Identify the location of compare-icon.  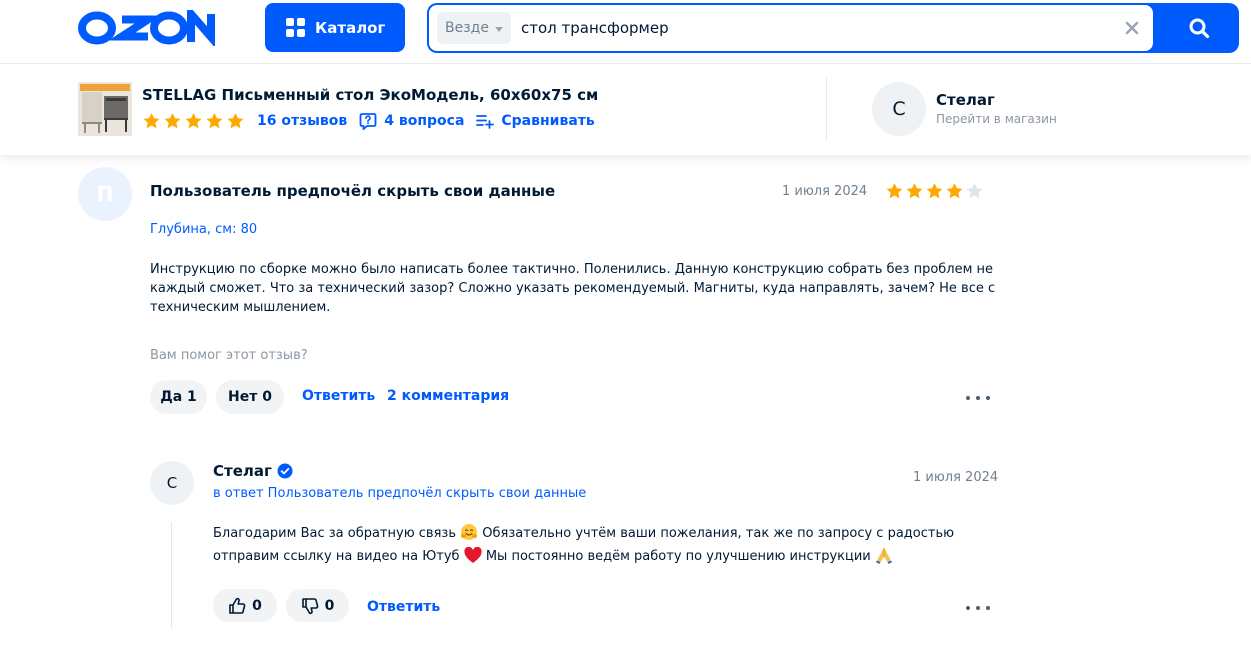
(485, 122).